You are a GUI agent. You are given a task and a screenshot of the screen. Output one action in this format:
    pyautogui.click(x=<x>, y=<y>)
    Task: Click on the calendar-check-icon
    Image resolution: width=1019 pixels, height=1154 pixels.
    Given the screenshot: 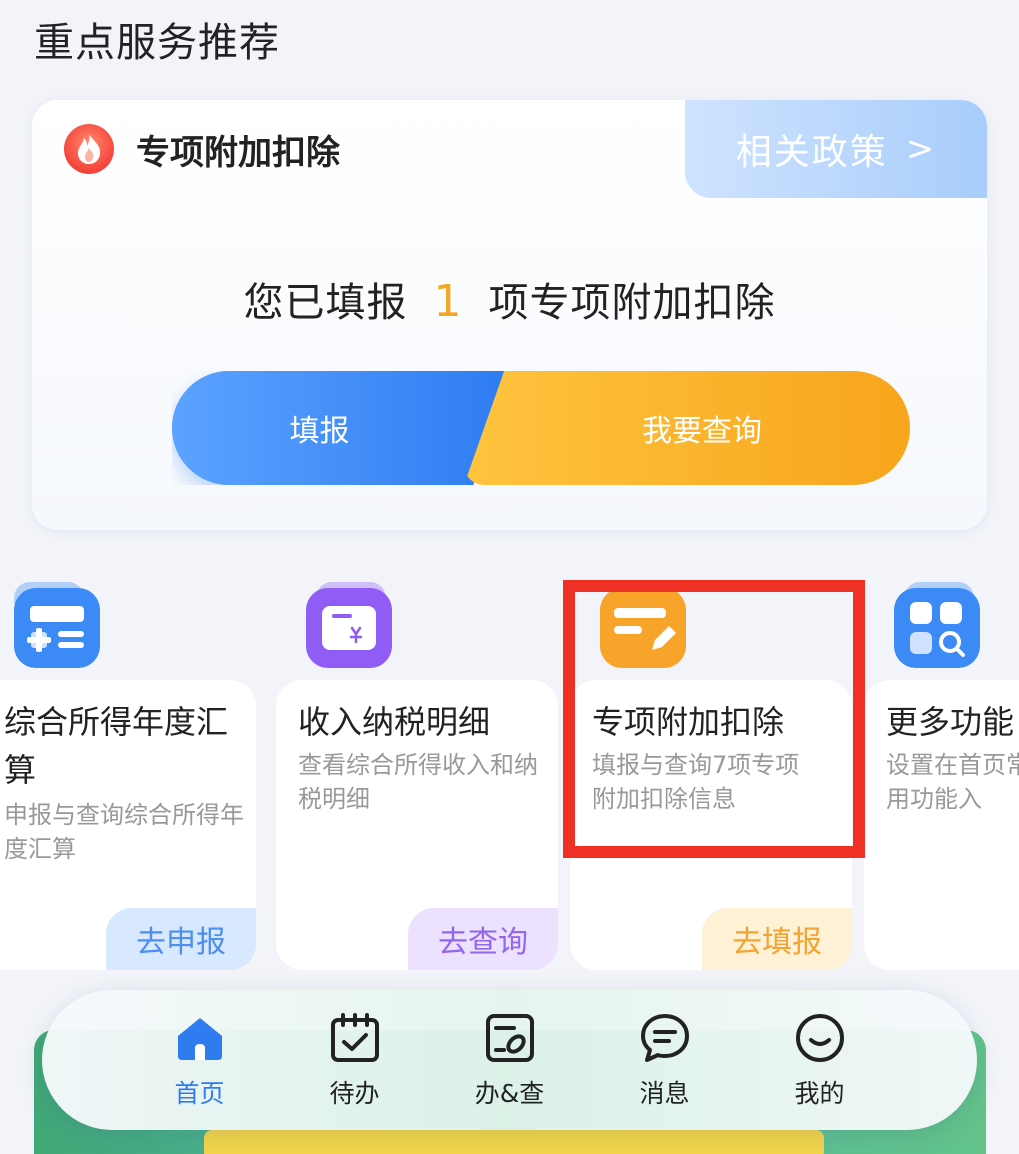 What is the action you would take?
    pyautogui.click(x=354, y=1037)
    